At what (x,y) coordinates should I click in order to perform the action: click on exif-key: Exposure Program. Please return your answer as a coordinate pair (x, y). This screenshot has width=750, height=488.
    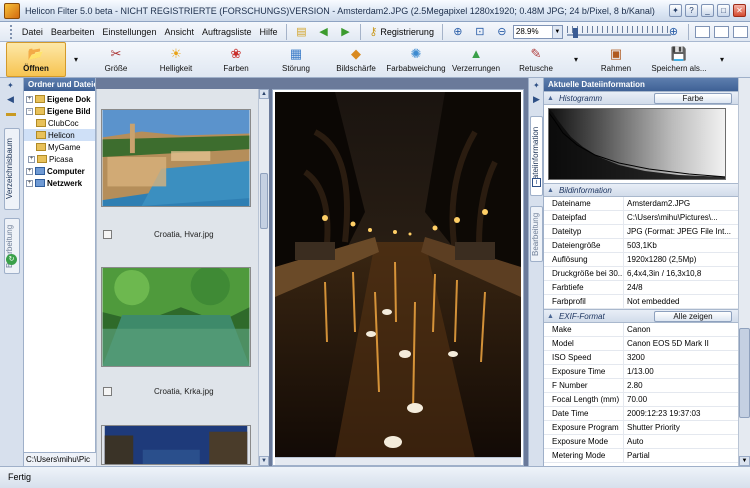
    Looking at the image, I should click on (584, 427).